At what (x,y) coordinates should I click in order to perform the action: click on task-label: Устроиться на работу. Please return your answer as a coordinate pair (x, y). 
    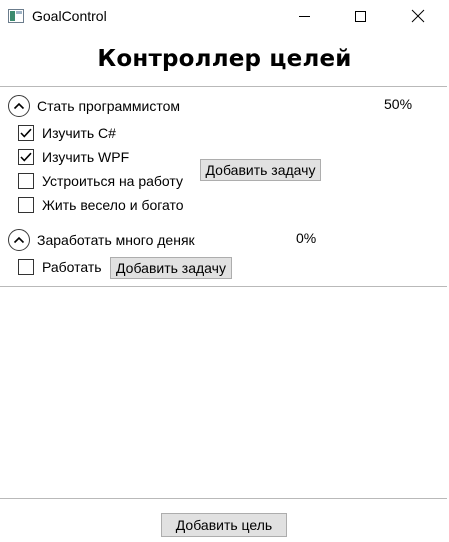
    Looking at the image, I should click on (112, 181).